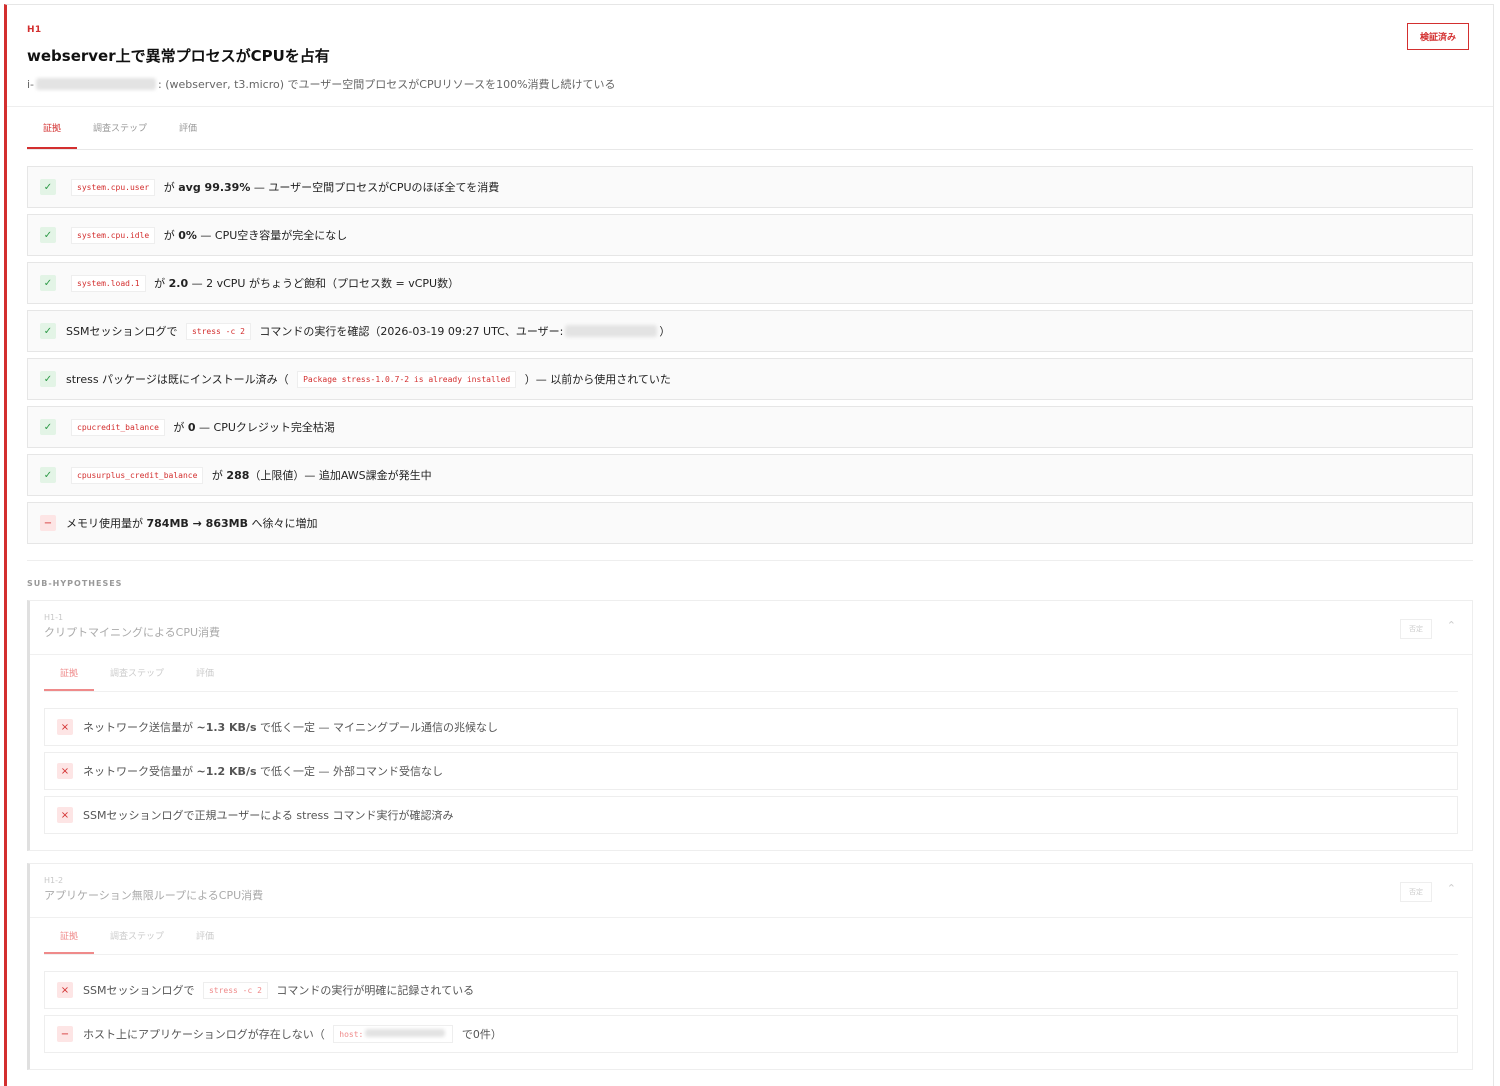 This screenshot has width=1500, height=1086. What do you see at coordinates (113, 235) in the screenshot?
I see `metric-code: system.cpu.idle` at bounding box center [113, 235].